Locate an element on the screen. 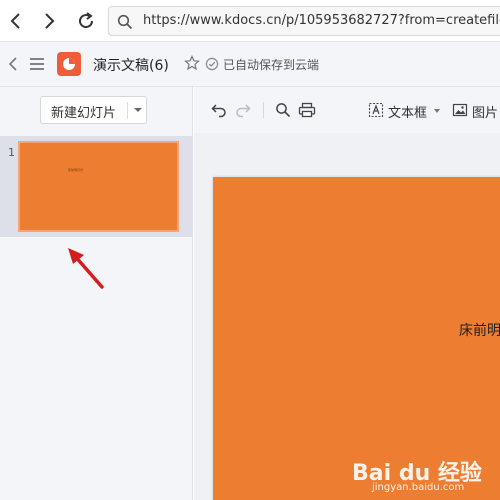 This screenshot has height=500, width=500. save-status: 已自动保存到云端 is located at coordinates (271, 65).